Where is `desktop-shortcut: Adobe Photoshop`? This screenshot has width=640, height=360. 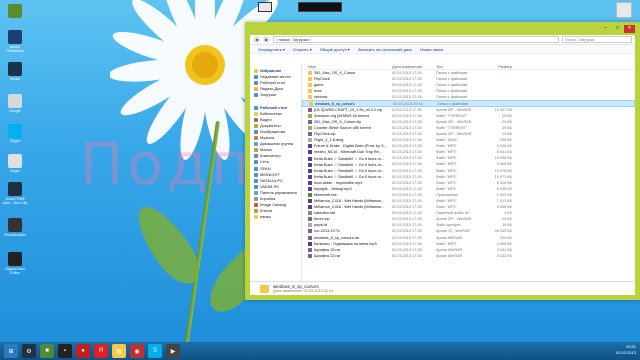
desktop-shortcut: Adobe Photoshop is located at coordinates (15, 41).